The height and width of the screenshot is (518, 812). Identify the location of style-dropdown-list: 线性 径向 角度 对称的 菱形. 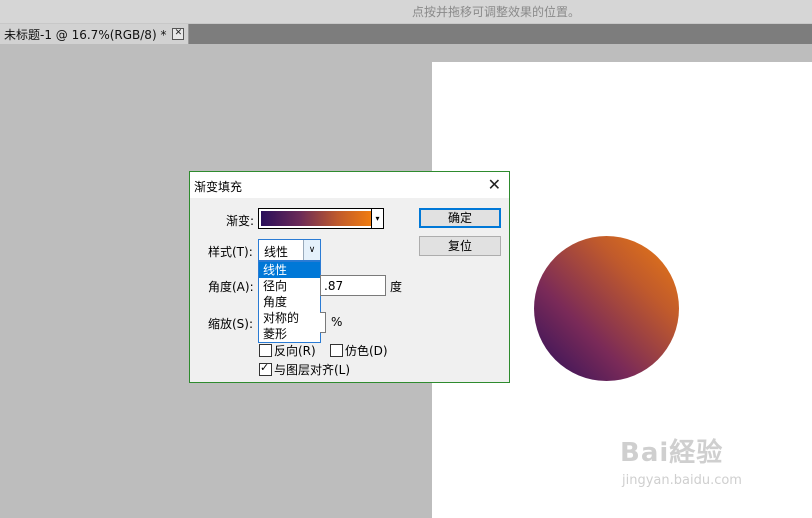
(289, 302).